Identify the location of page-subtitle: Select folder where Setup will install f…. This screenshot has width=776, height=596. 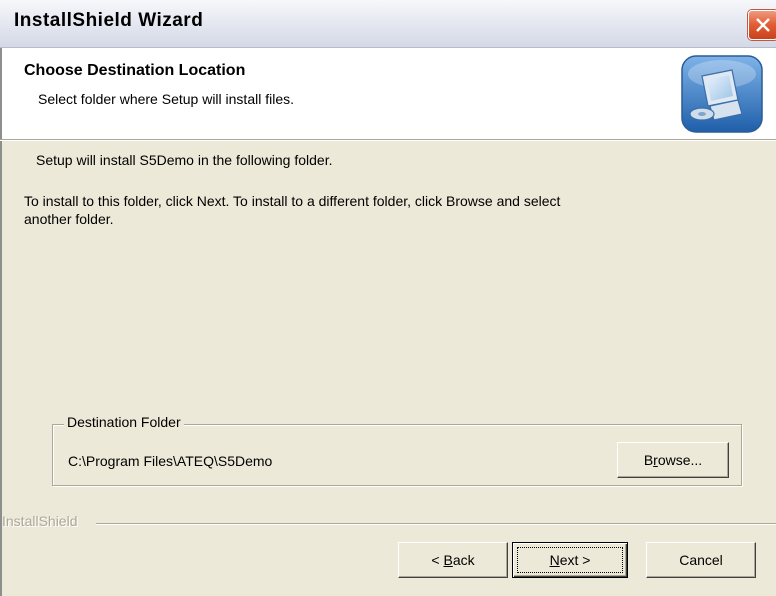
(166, 99).